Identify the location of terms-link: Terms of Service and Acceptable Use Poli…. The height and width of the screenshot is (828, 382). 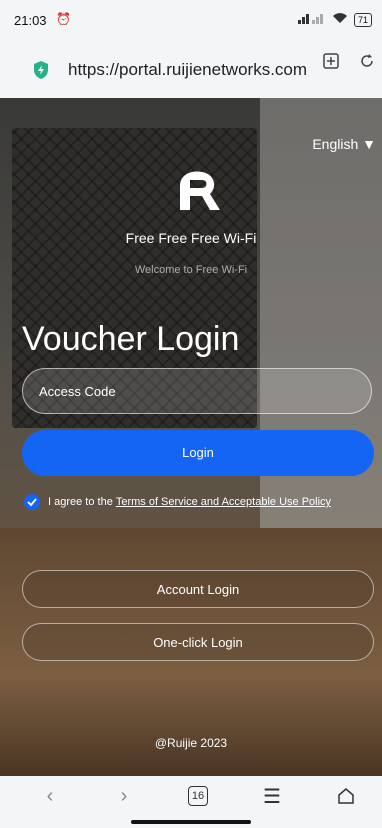
(223, 502).